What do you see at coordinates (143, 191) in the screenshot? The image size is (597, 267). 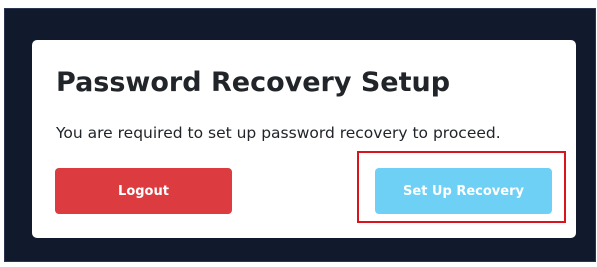 I see `logout-button: Logout` at bounding box center [143, 191].